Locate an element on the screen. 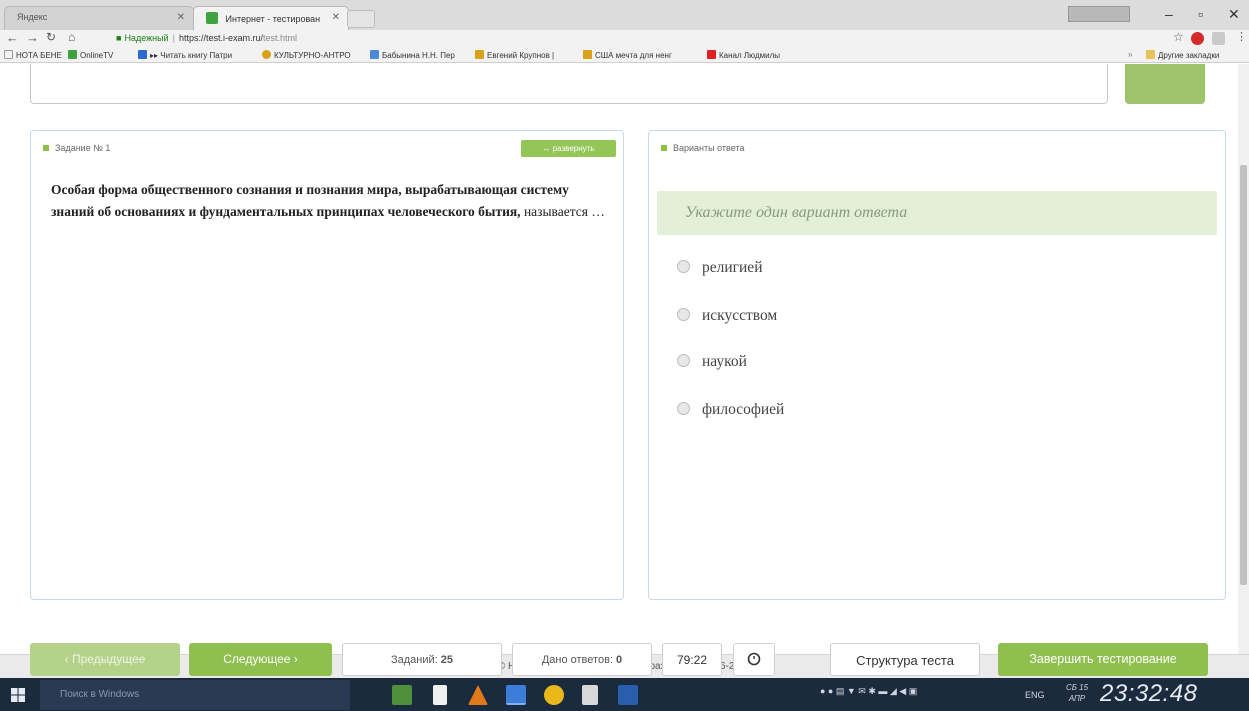  date-month: АПР is located at coordinates (1077, 698).